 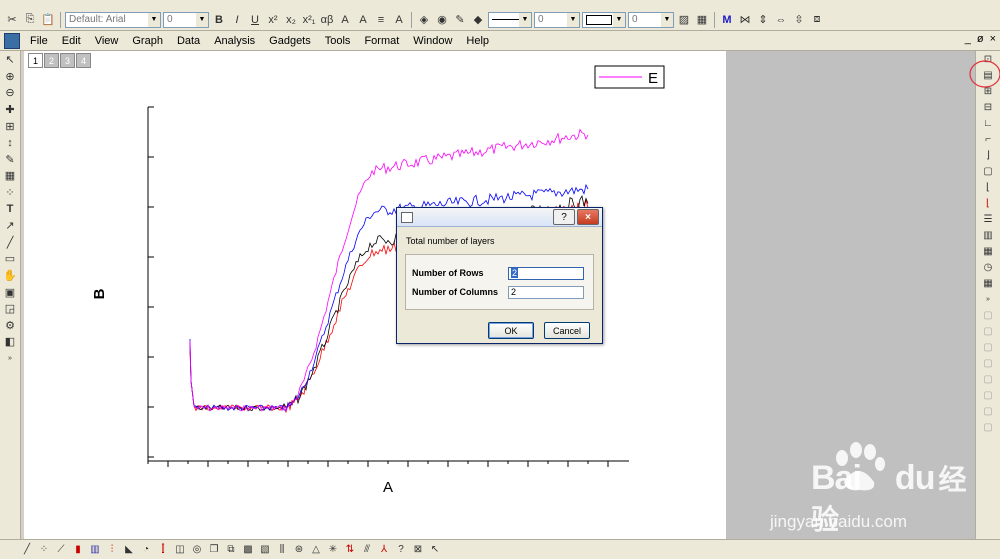 What do you see at coordinates (988, 251) in the screenshot?
I see `grid-table-icon: ▦` at bounding box center [988, 251].